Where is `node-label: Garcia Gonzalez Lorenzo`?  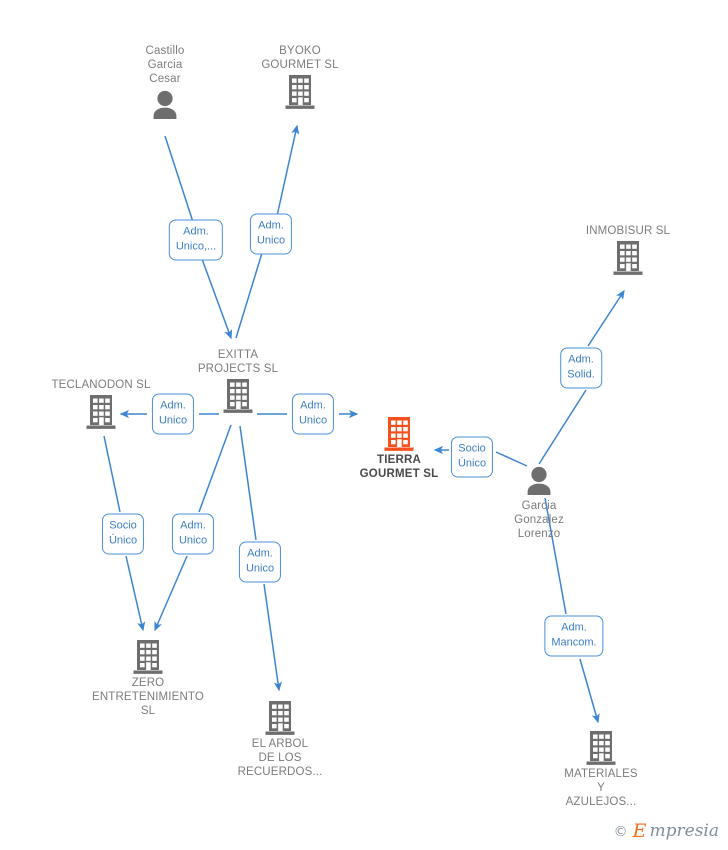
node-label: Garcia Gonzalez Lorenzo is located at coordinates (539, 520).